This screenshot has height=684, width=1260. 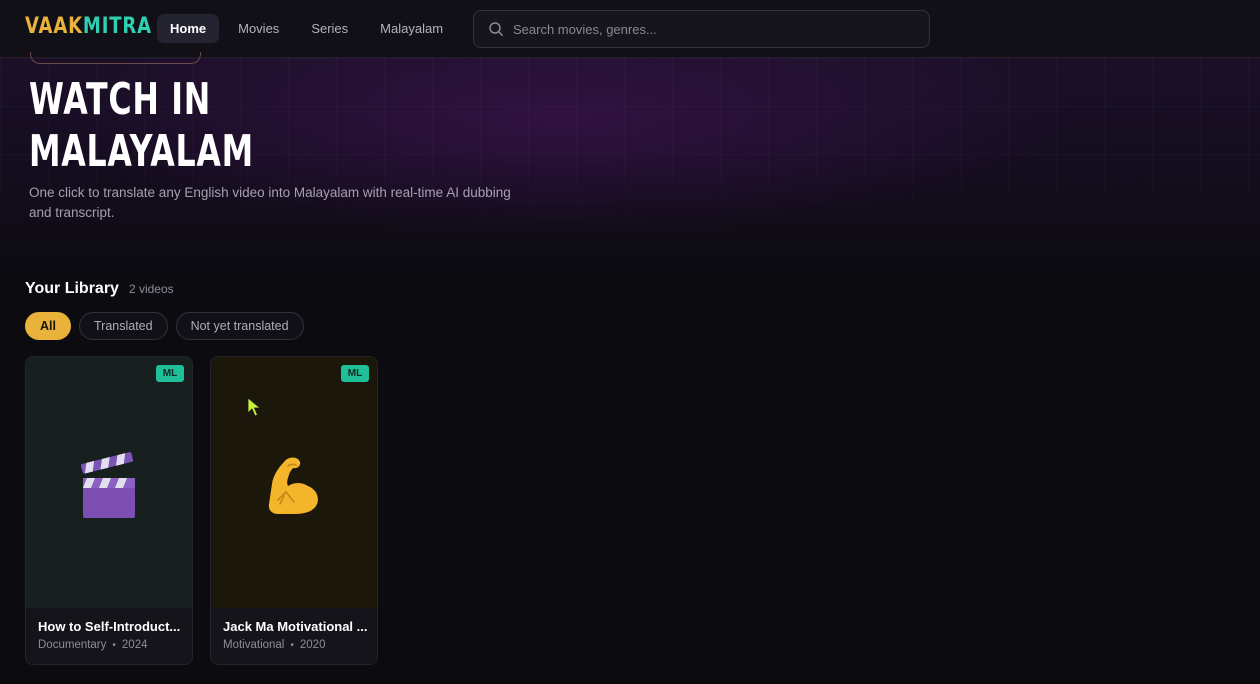 I want to click on hero-title: WATCH IN MALAYALAM, so click(x=173, y=126).